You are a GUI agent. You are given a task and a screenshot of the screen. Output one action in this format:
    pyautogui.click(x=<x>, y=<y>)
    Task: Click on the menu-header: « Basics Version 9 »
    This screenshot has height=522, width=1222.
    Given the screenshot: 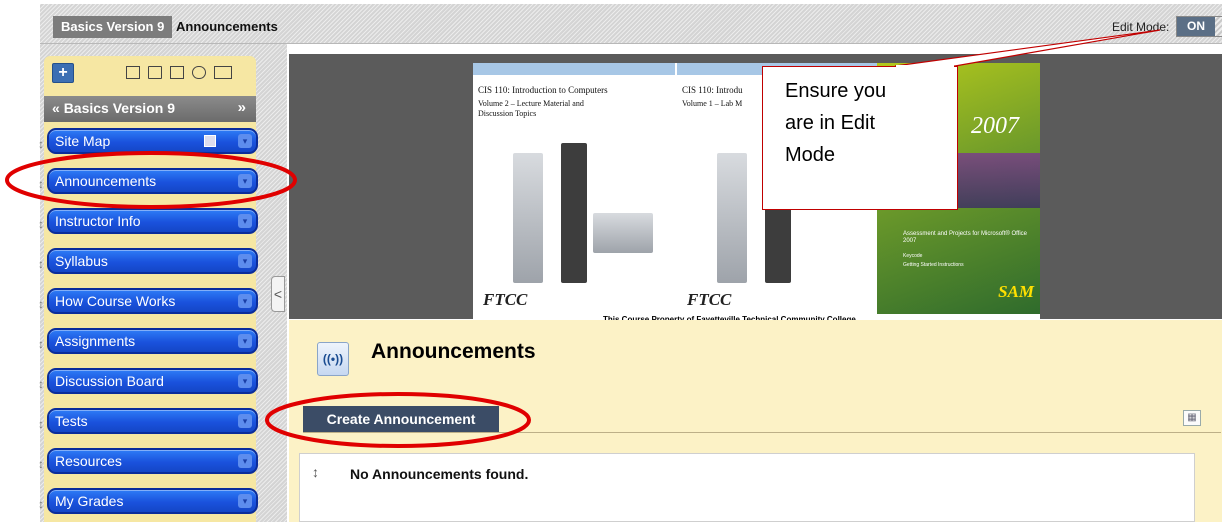 What is the action you would take?
    pyautogui.click(x=150, y=109)
    